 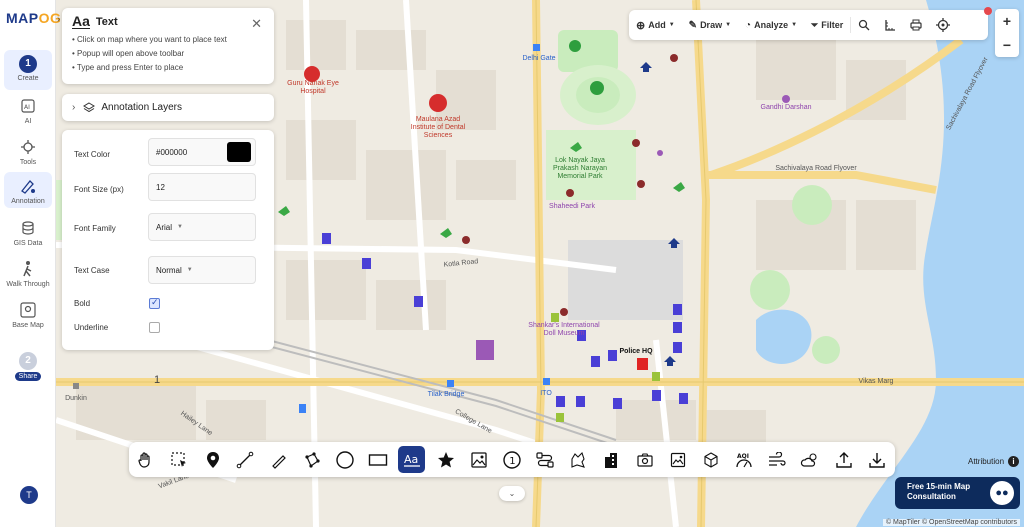 What do you see at coordinates (677, 459) in the screenshot?
I see `photo-icon` at bounding box center [677, 459].